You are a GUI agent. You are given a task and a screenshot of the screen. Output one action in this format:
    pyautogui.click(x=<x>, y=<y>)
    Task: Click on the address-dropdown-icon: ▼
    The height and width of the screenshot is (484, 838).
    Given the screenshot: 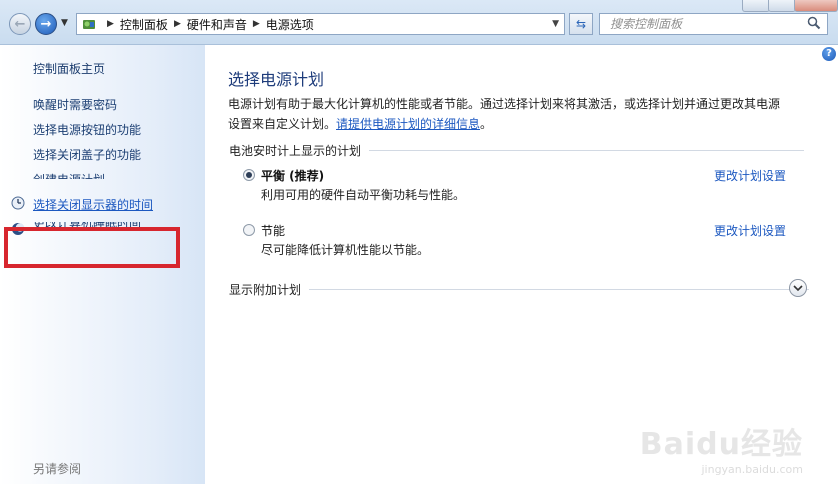 What is the action you would take?
    pyautogui.click(x=555, y=24)
    